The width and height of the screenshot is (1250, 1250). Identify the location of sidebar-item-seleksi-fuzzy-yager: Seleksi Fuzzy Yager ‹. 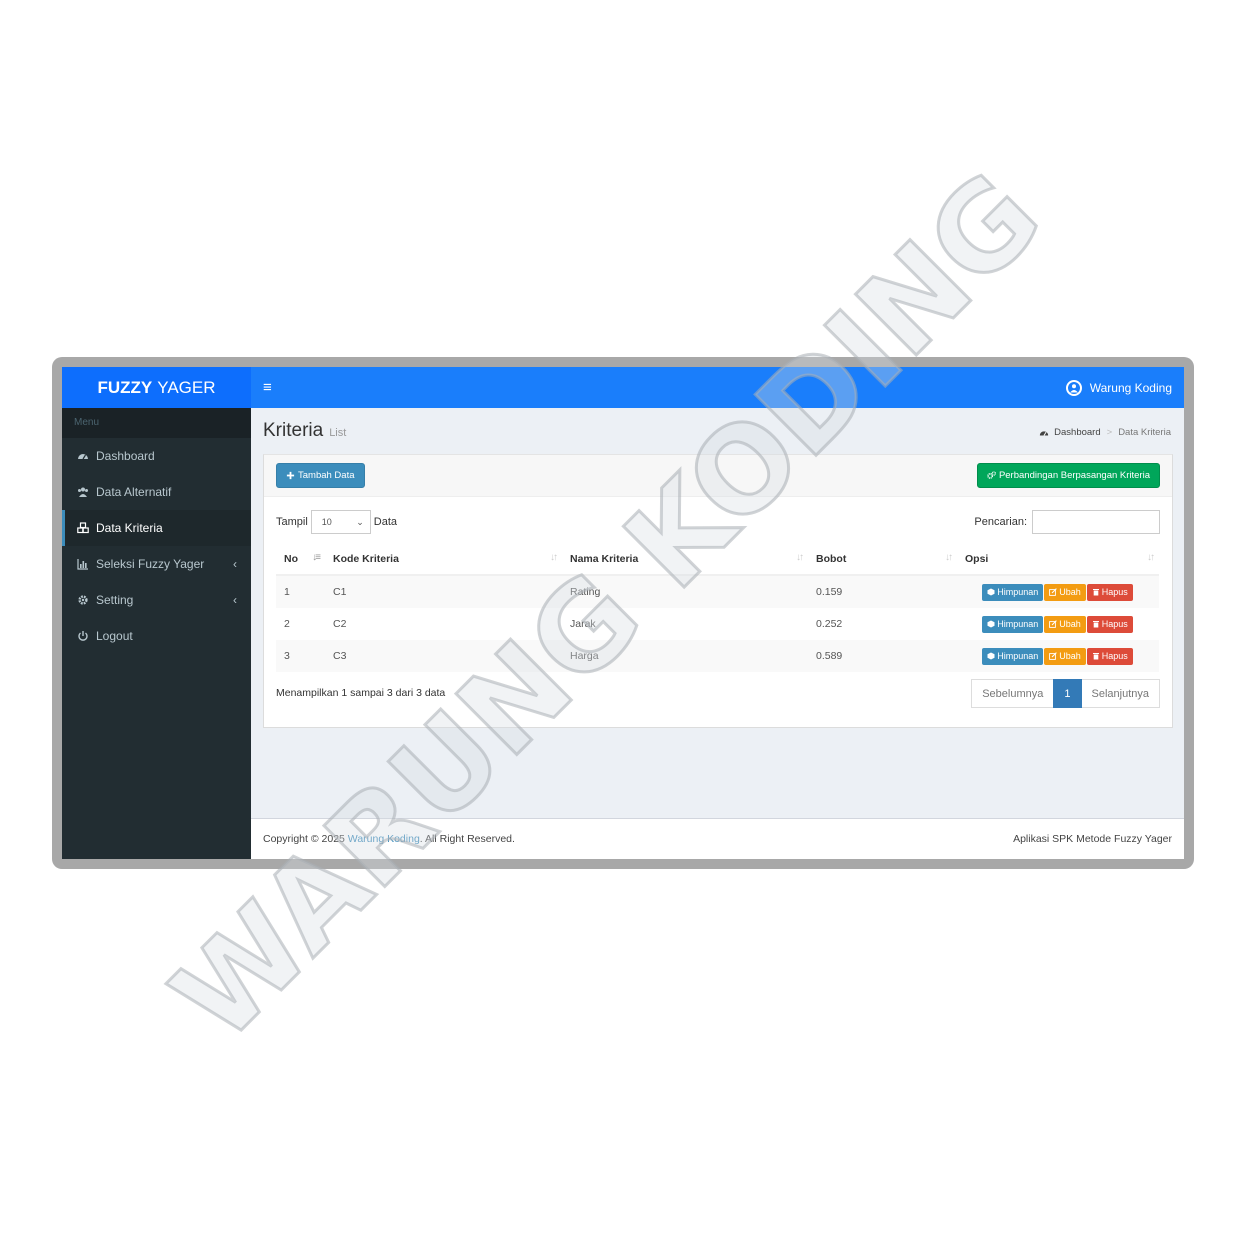
(156, 564).